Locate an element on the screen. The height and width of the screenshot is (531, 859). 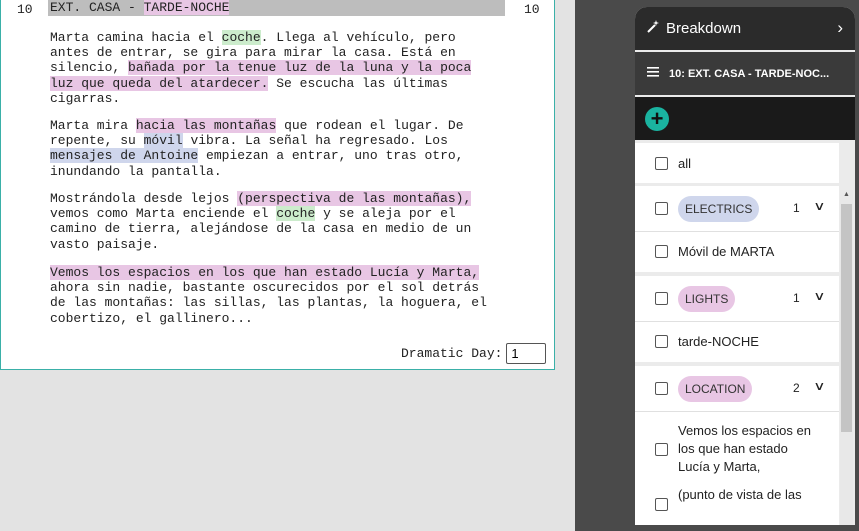
category-item: tarde-NOCHE is located at coordinates (737, 341).